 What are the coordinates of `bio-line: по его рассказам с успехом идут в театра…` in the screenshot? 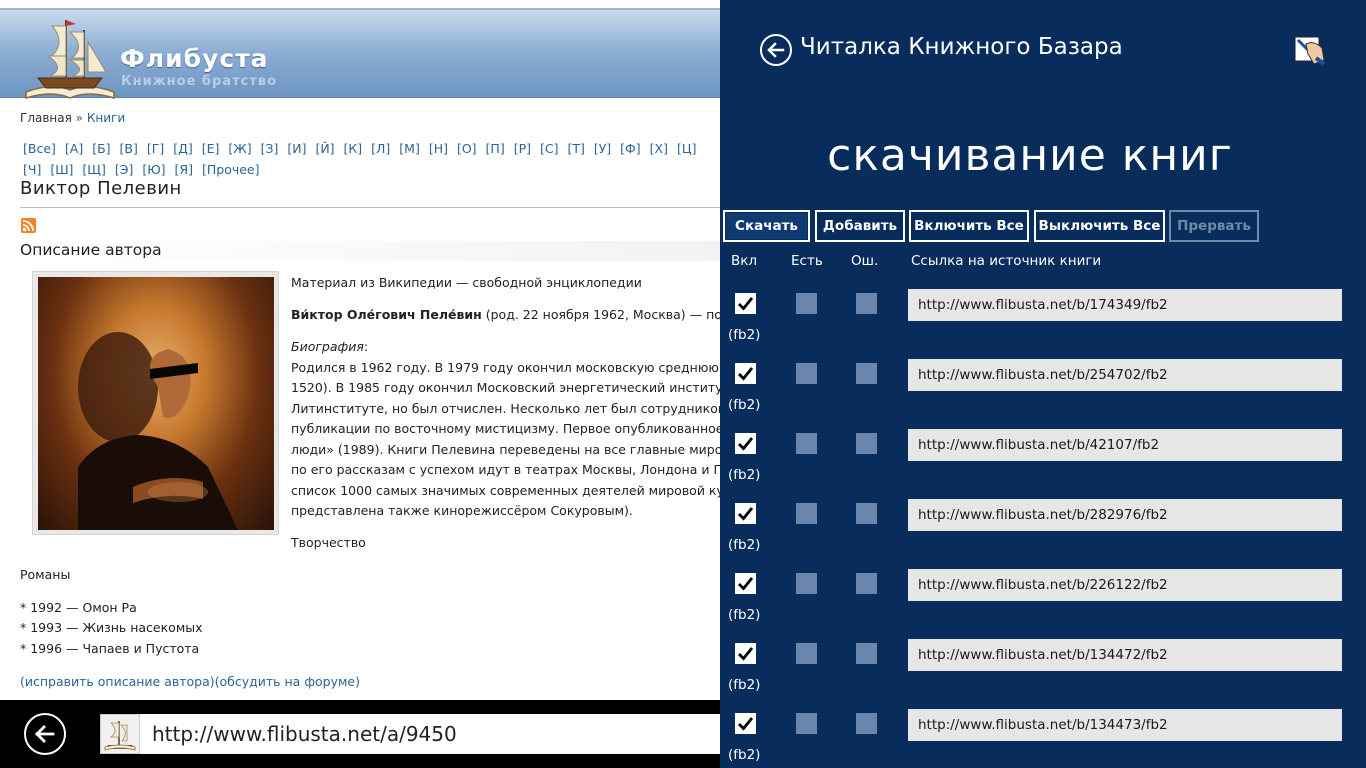 It's located at (505, 469).